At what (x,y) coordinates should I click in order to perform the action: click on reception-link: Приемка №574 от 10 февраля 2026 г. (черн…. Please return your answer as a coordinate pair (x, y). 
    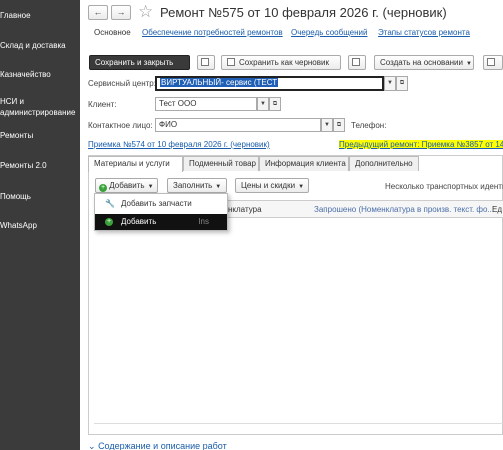
    Looking at the image, I should click on (179, 144).